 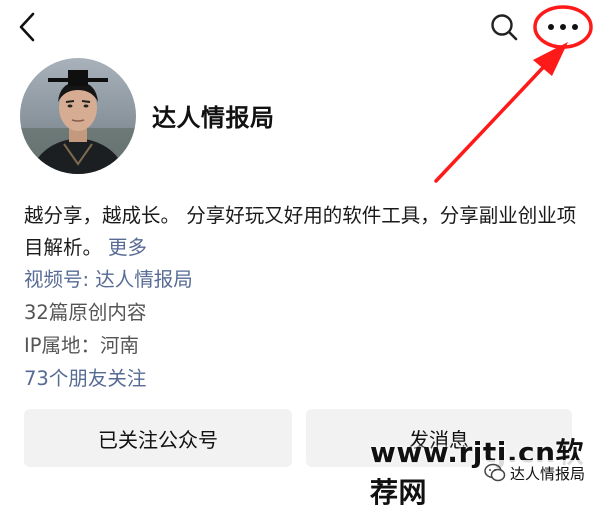 I want to click on search-icon, so click(x=504, y=27).